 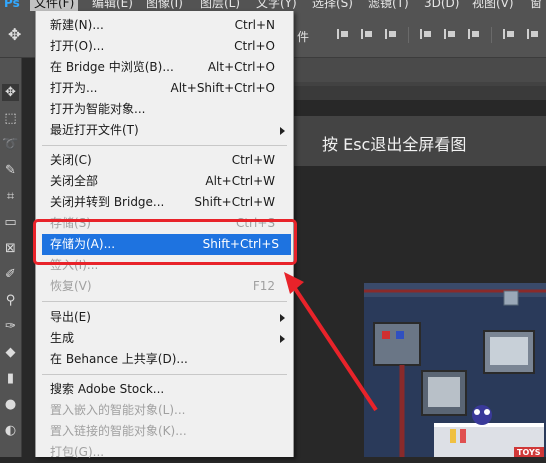 I want to click on menu-item-label: 恢复(V), so click(x=71, y=286).